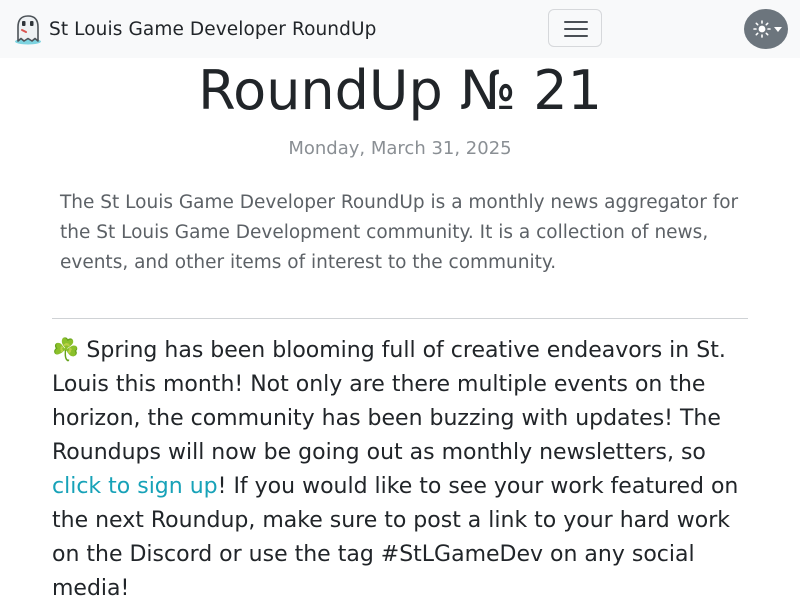 The height and width of the screenshot is (606, 800). I want to click on theme-toggle-button, so click(766, 29).